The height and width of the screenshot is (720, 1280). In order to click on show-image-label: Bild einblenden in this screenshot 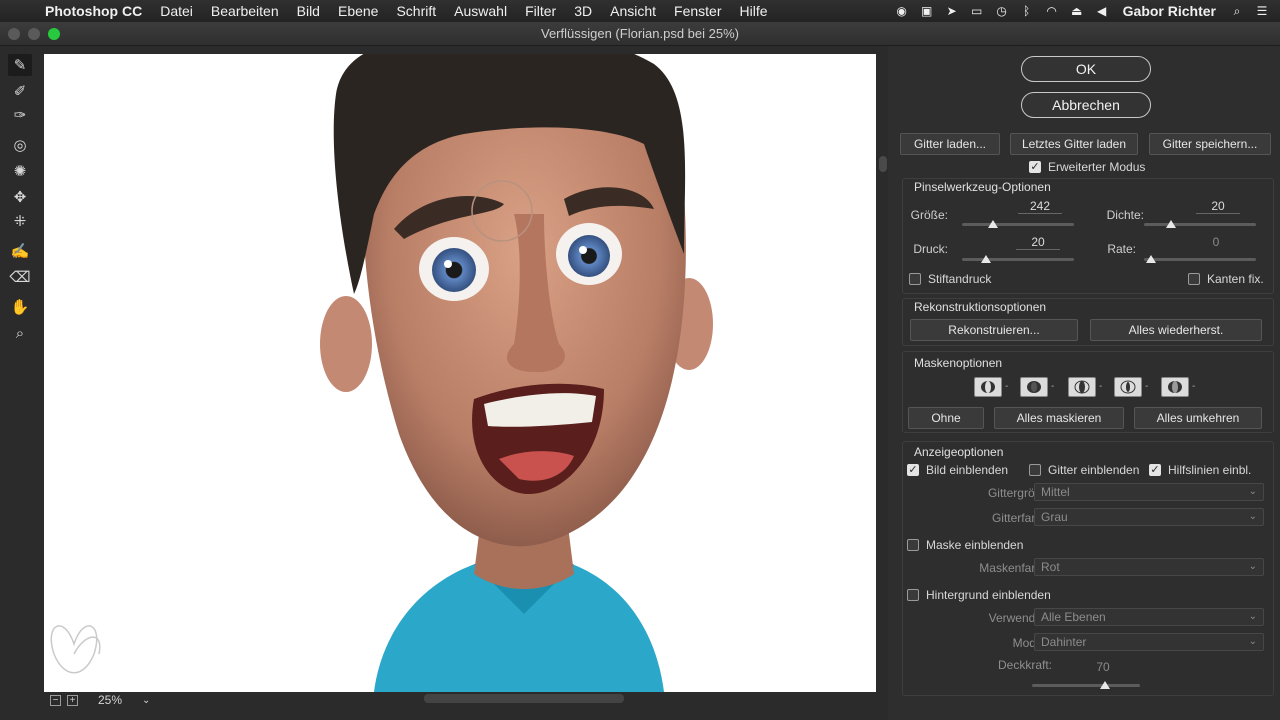, I will do `click(967, 470)`.